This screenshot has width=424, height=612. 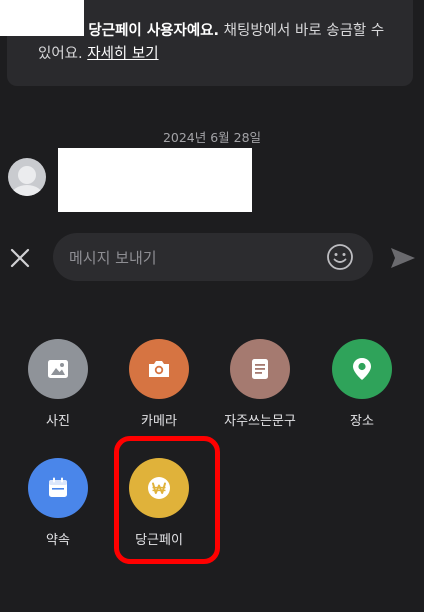 I want to click on action-label: 장소, so click(x=362, y=421).